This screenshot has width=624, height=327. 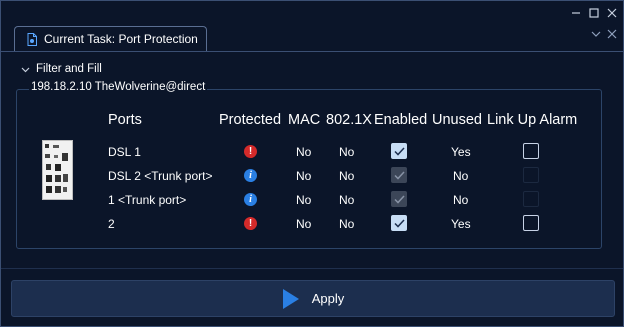 I want to click on port-name: 2, so click(x=111, y=224).